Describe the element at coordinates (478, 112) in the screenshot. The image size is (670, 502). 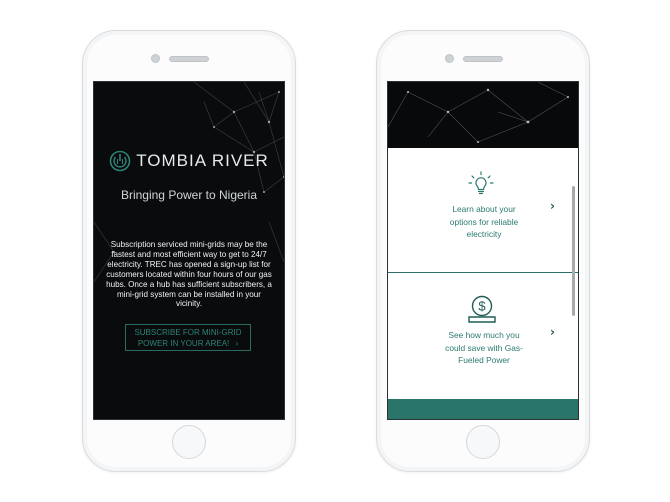
I see `network-background` at that location.